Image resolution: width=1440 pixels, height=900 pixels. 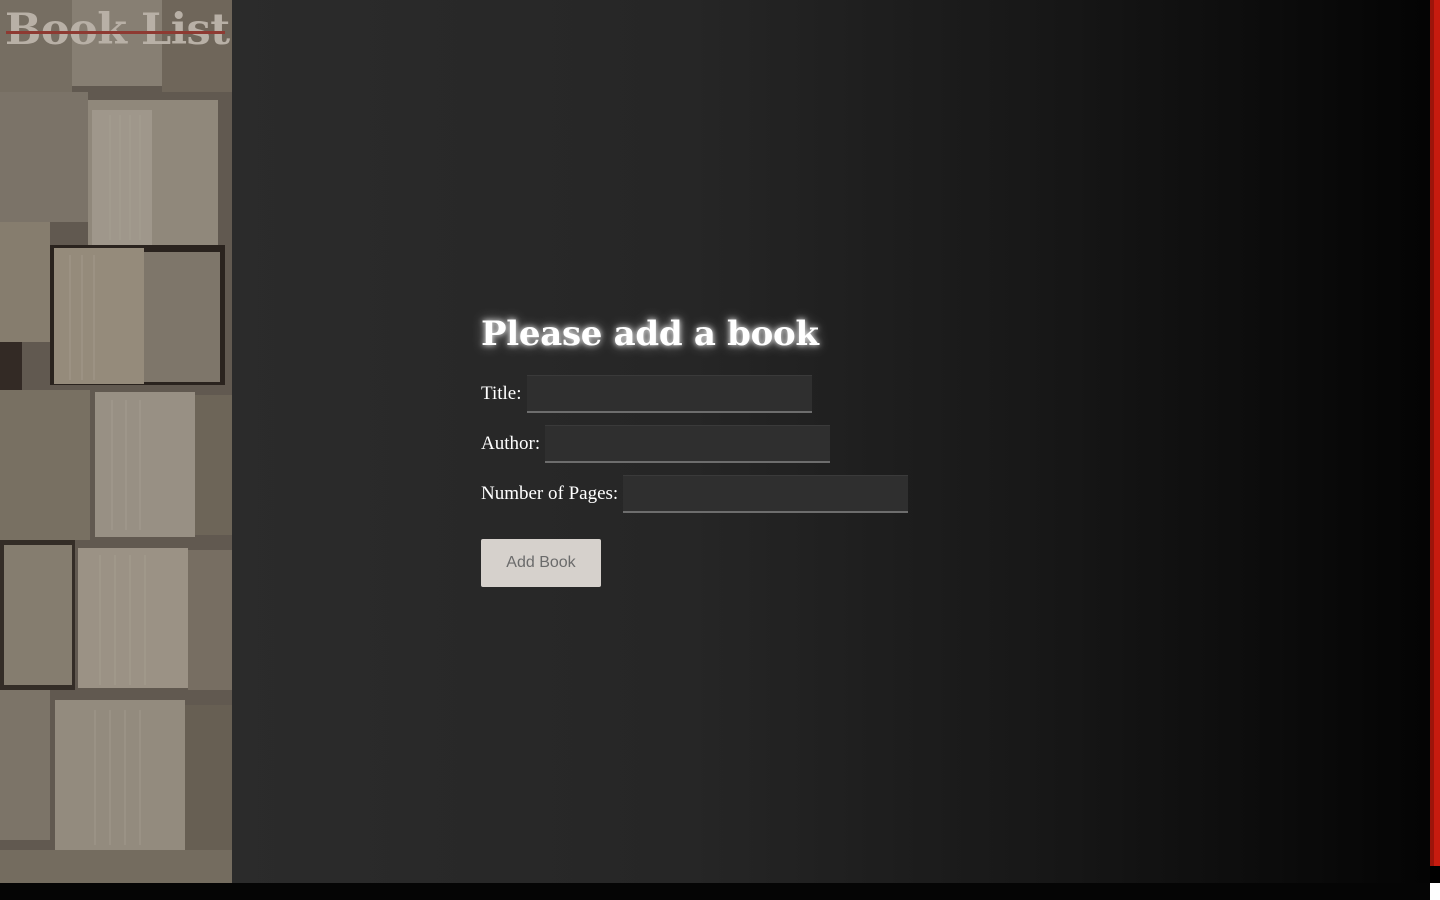 I want to click on title-strike-line, so click(x=115, y=32).